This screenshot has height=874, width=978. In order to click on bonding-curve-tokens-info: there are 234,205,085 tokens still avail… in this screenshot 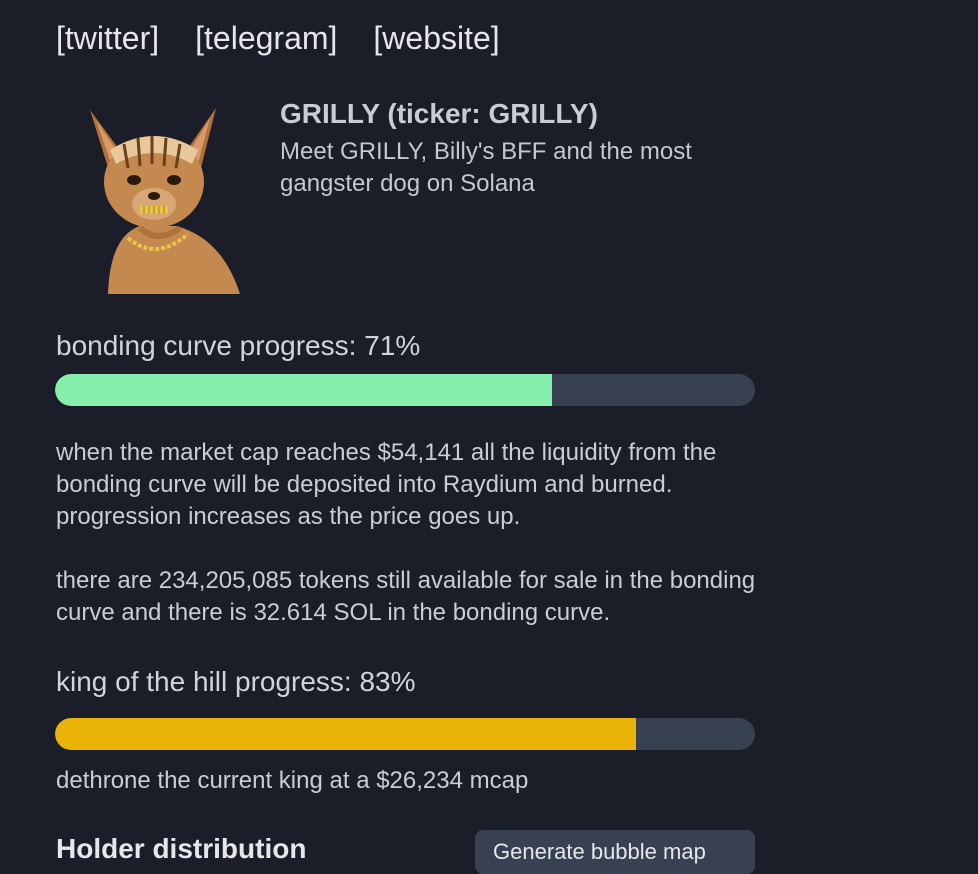, I will do `click(406, 596)`.